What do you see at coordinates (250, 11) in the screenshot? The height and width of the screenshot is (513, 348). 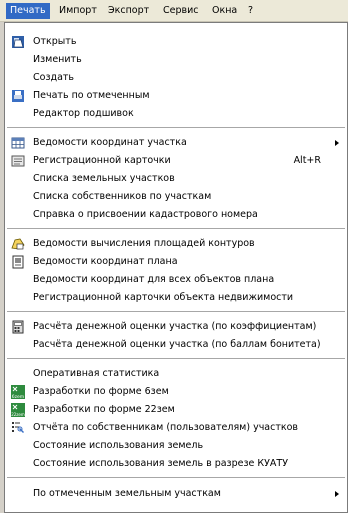 I see `menu-help: ?` at bounding box center [250, 11].